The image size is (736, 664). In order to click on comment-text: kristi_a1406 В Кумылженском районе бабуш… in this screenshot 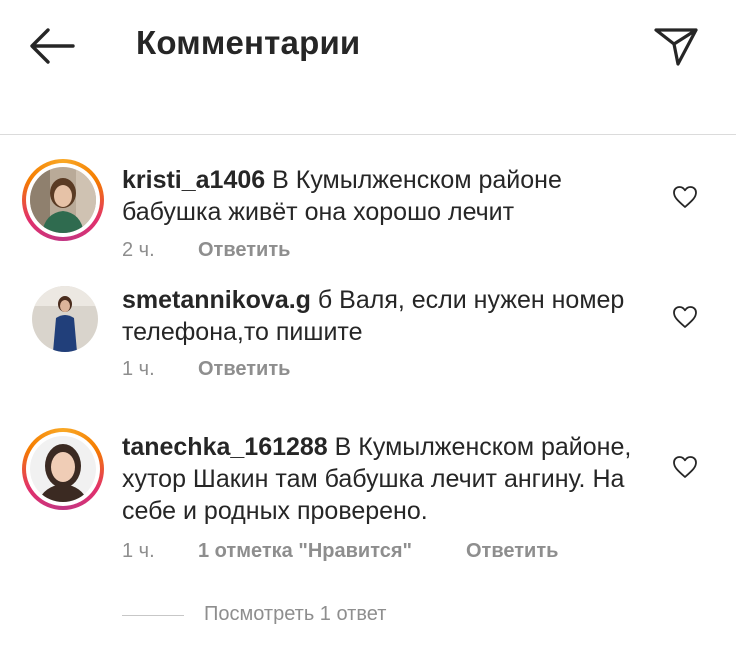, I will do `click(387, 196)`.